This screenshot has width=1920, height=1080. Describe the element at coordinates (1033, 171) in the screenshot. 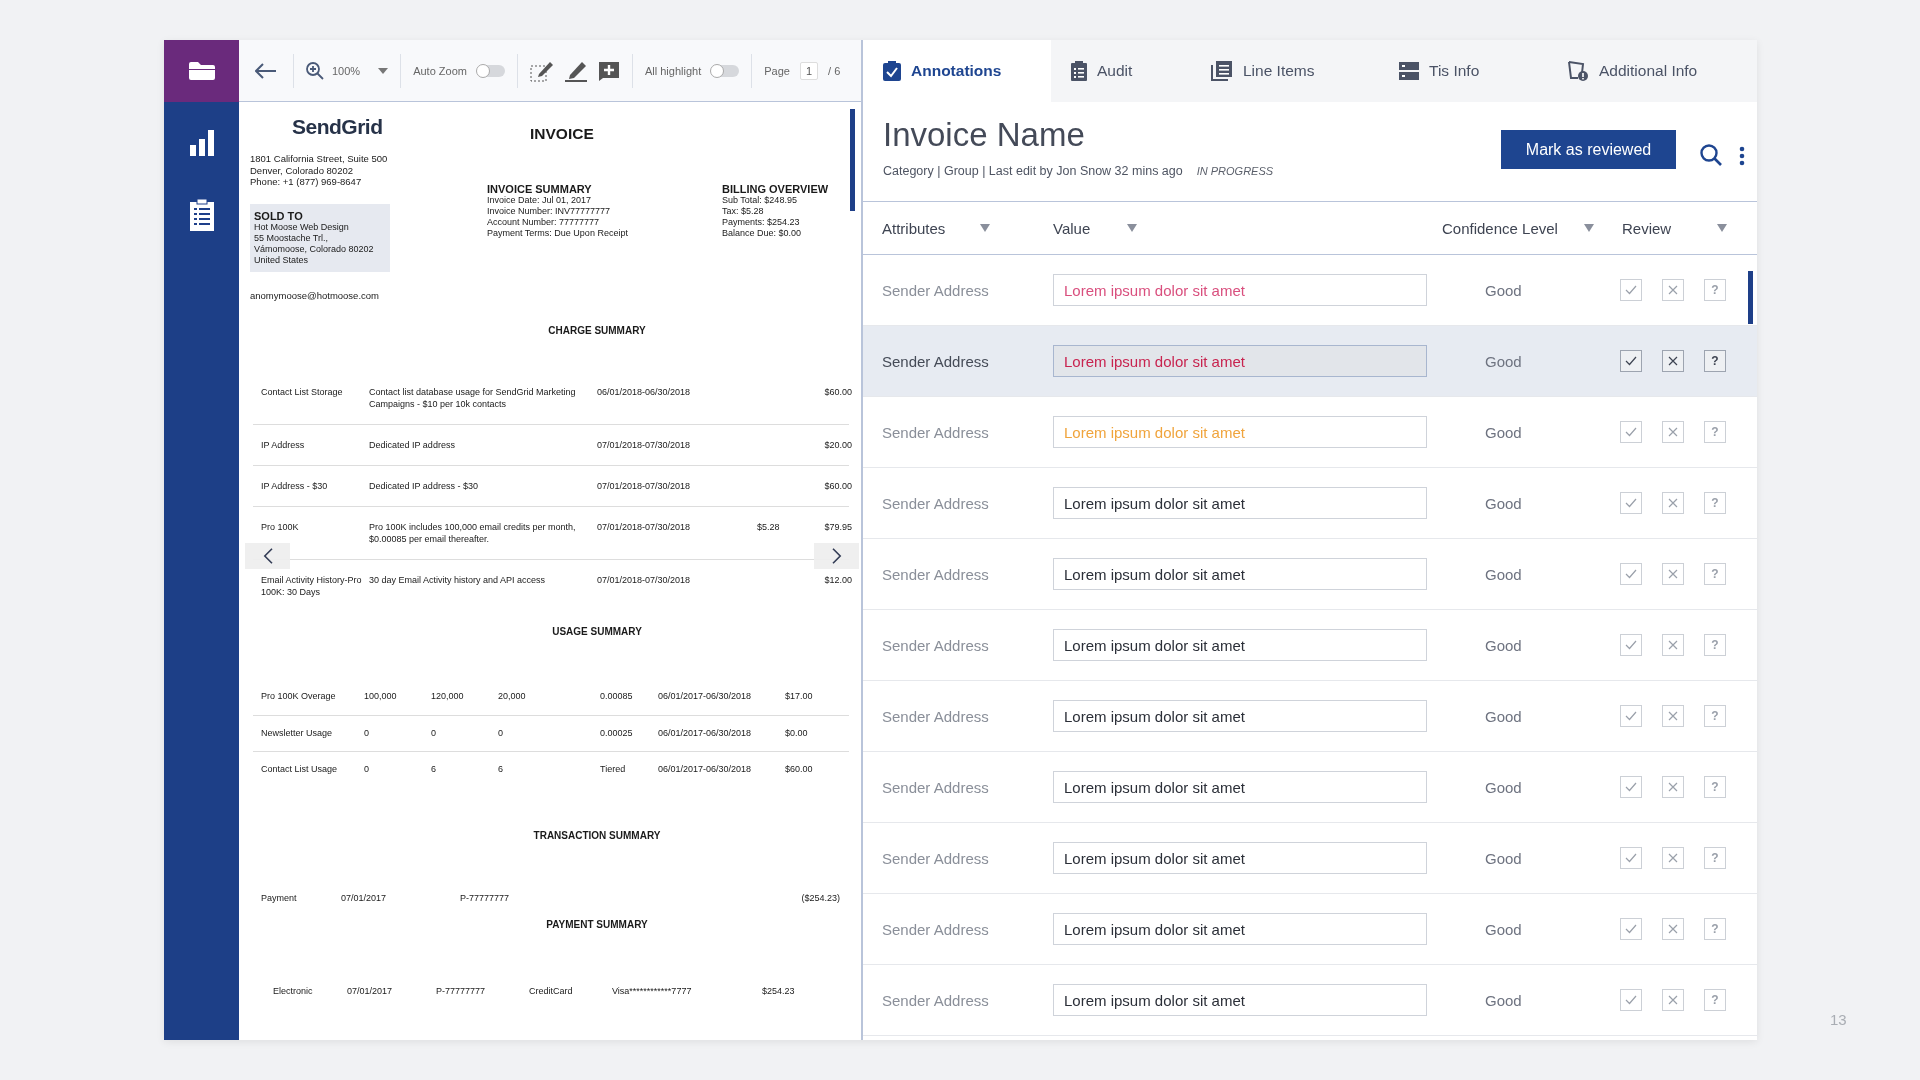

I see `meta-text: Category | Group | Last edit by Jon Snow 32 mins ago` at that location.